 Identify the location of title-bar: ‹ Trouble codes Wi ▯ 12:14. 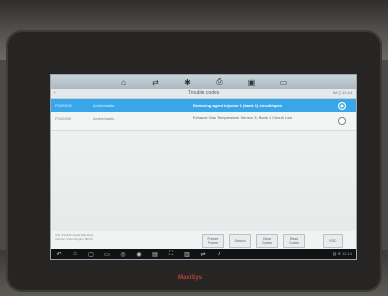
(203, 94).